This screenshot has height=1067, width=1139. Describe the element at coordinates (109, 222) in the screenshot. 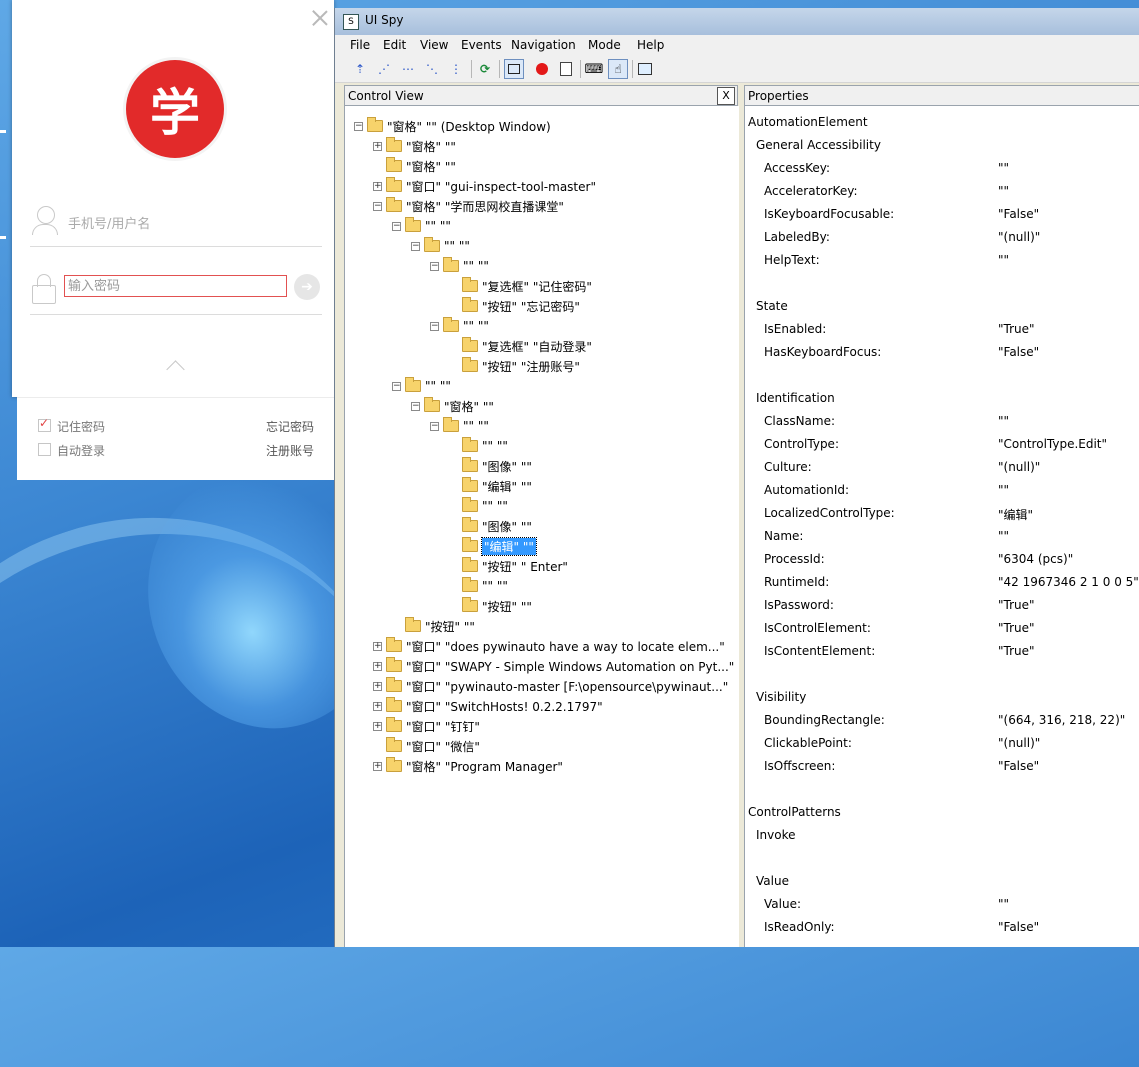

I see `username-input: 手机号/用户名` at that location.